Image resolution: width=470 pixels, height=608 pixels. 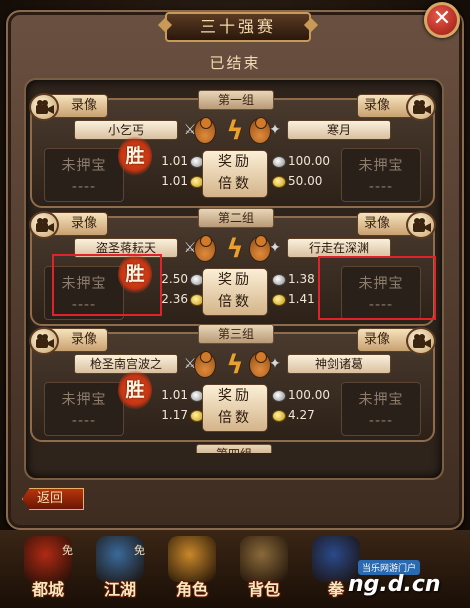 I want to click on highlight-box-left, so click(x=107, y=285).